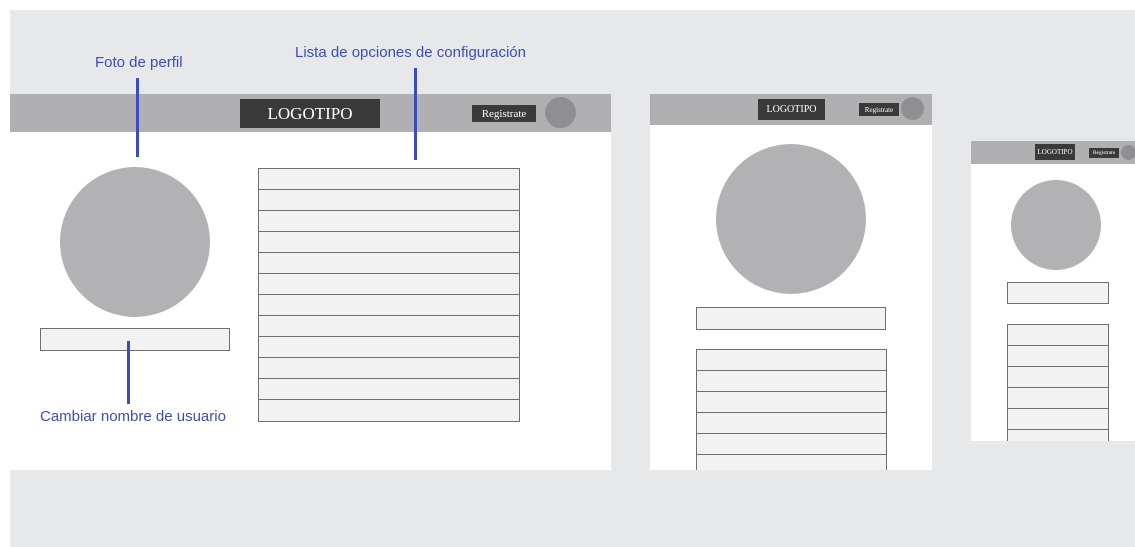 This screenshot has height=547, width=1135. I want to click on annotation-line-profile-photo, so click(137, 117).